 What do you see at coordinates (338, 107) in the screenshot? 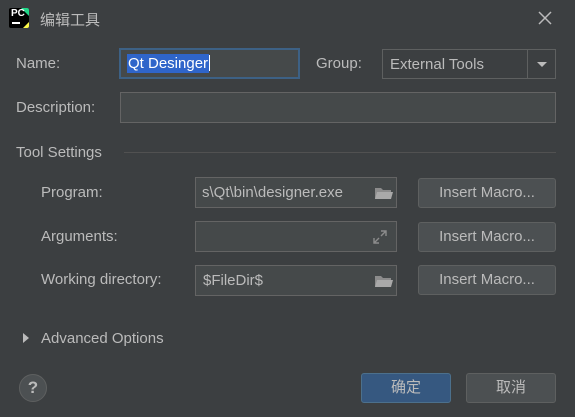
I see `description-input` at bounding box center [338, 107].